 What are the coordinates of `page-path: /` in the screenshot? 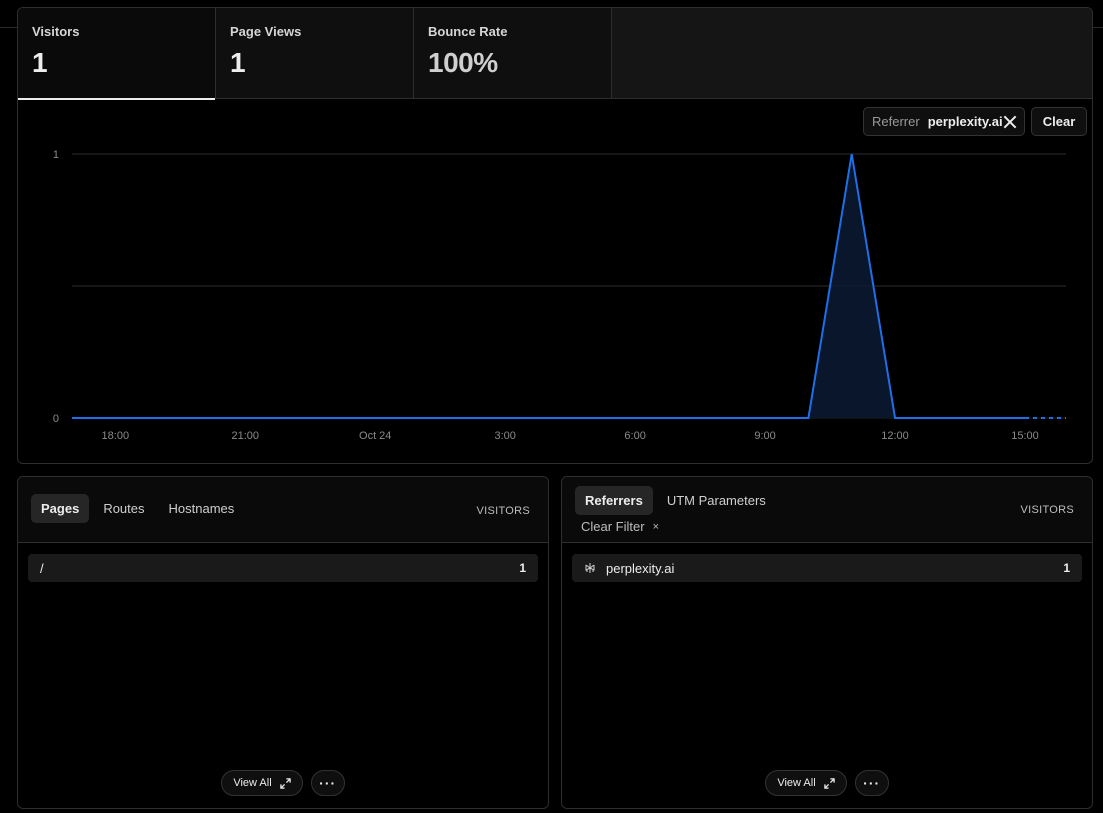 It's located at (42, 568).